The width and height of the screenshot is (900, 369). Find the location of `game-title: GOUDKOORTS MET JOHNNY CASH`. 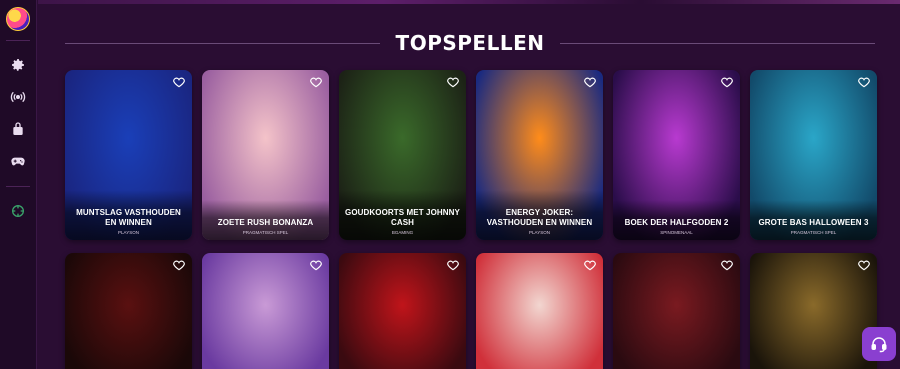

game-title: GOUDKOORTS MET JOHNNY CASH is located at coordinates (402, 217).